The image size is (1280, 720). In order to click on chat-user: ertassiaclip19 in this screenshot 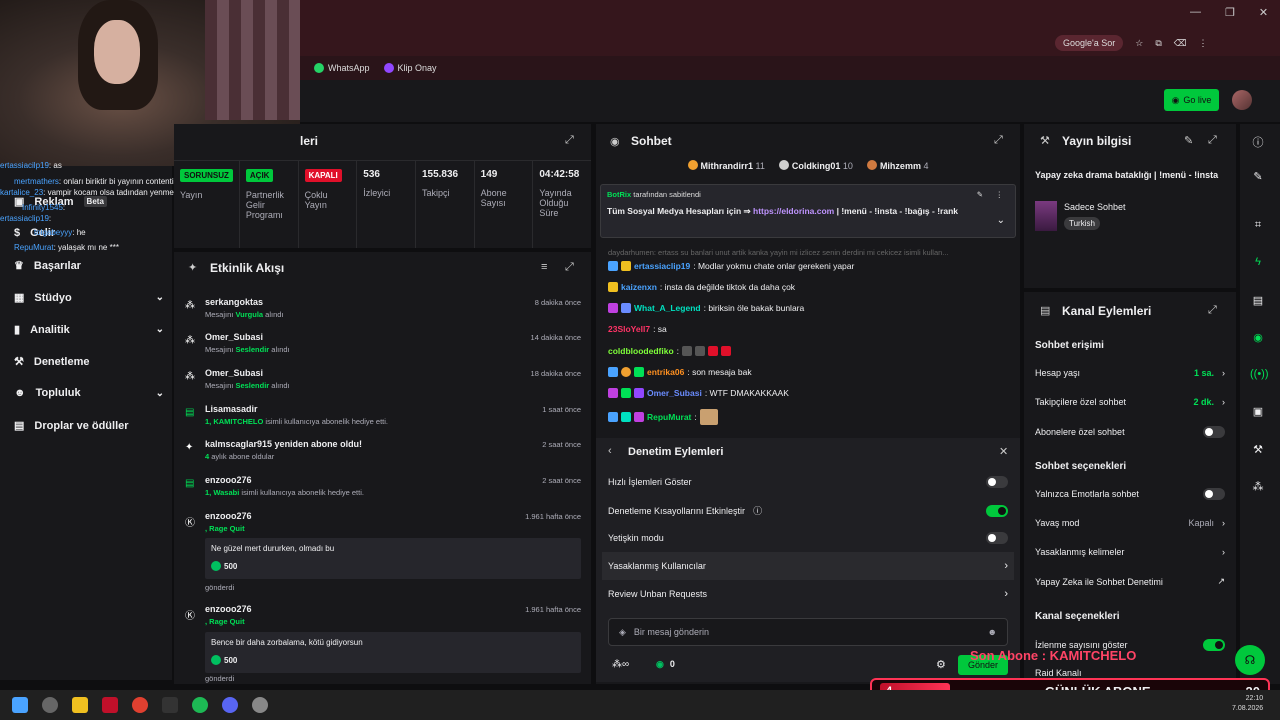, I will do `click(662, 266)`.